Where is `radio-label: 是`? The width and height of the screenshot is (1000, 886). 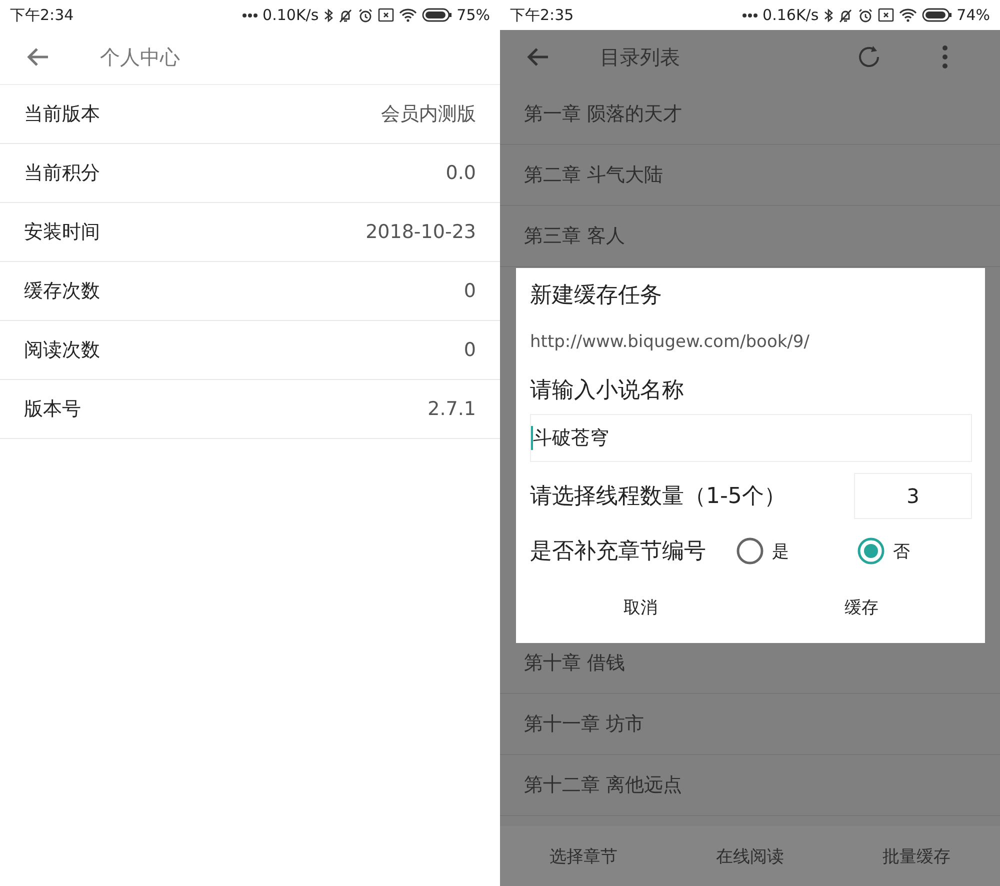 radio-label: 是 is located at coordinates (780, 551).